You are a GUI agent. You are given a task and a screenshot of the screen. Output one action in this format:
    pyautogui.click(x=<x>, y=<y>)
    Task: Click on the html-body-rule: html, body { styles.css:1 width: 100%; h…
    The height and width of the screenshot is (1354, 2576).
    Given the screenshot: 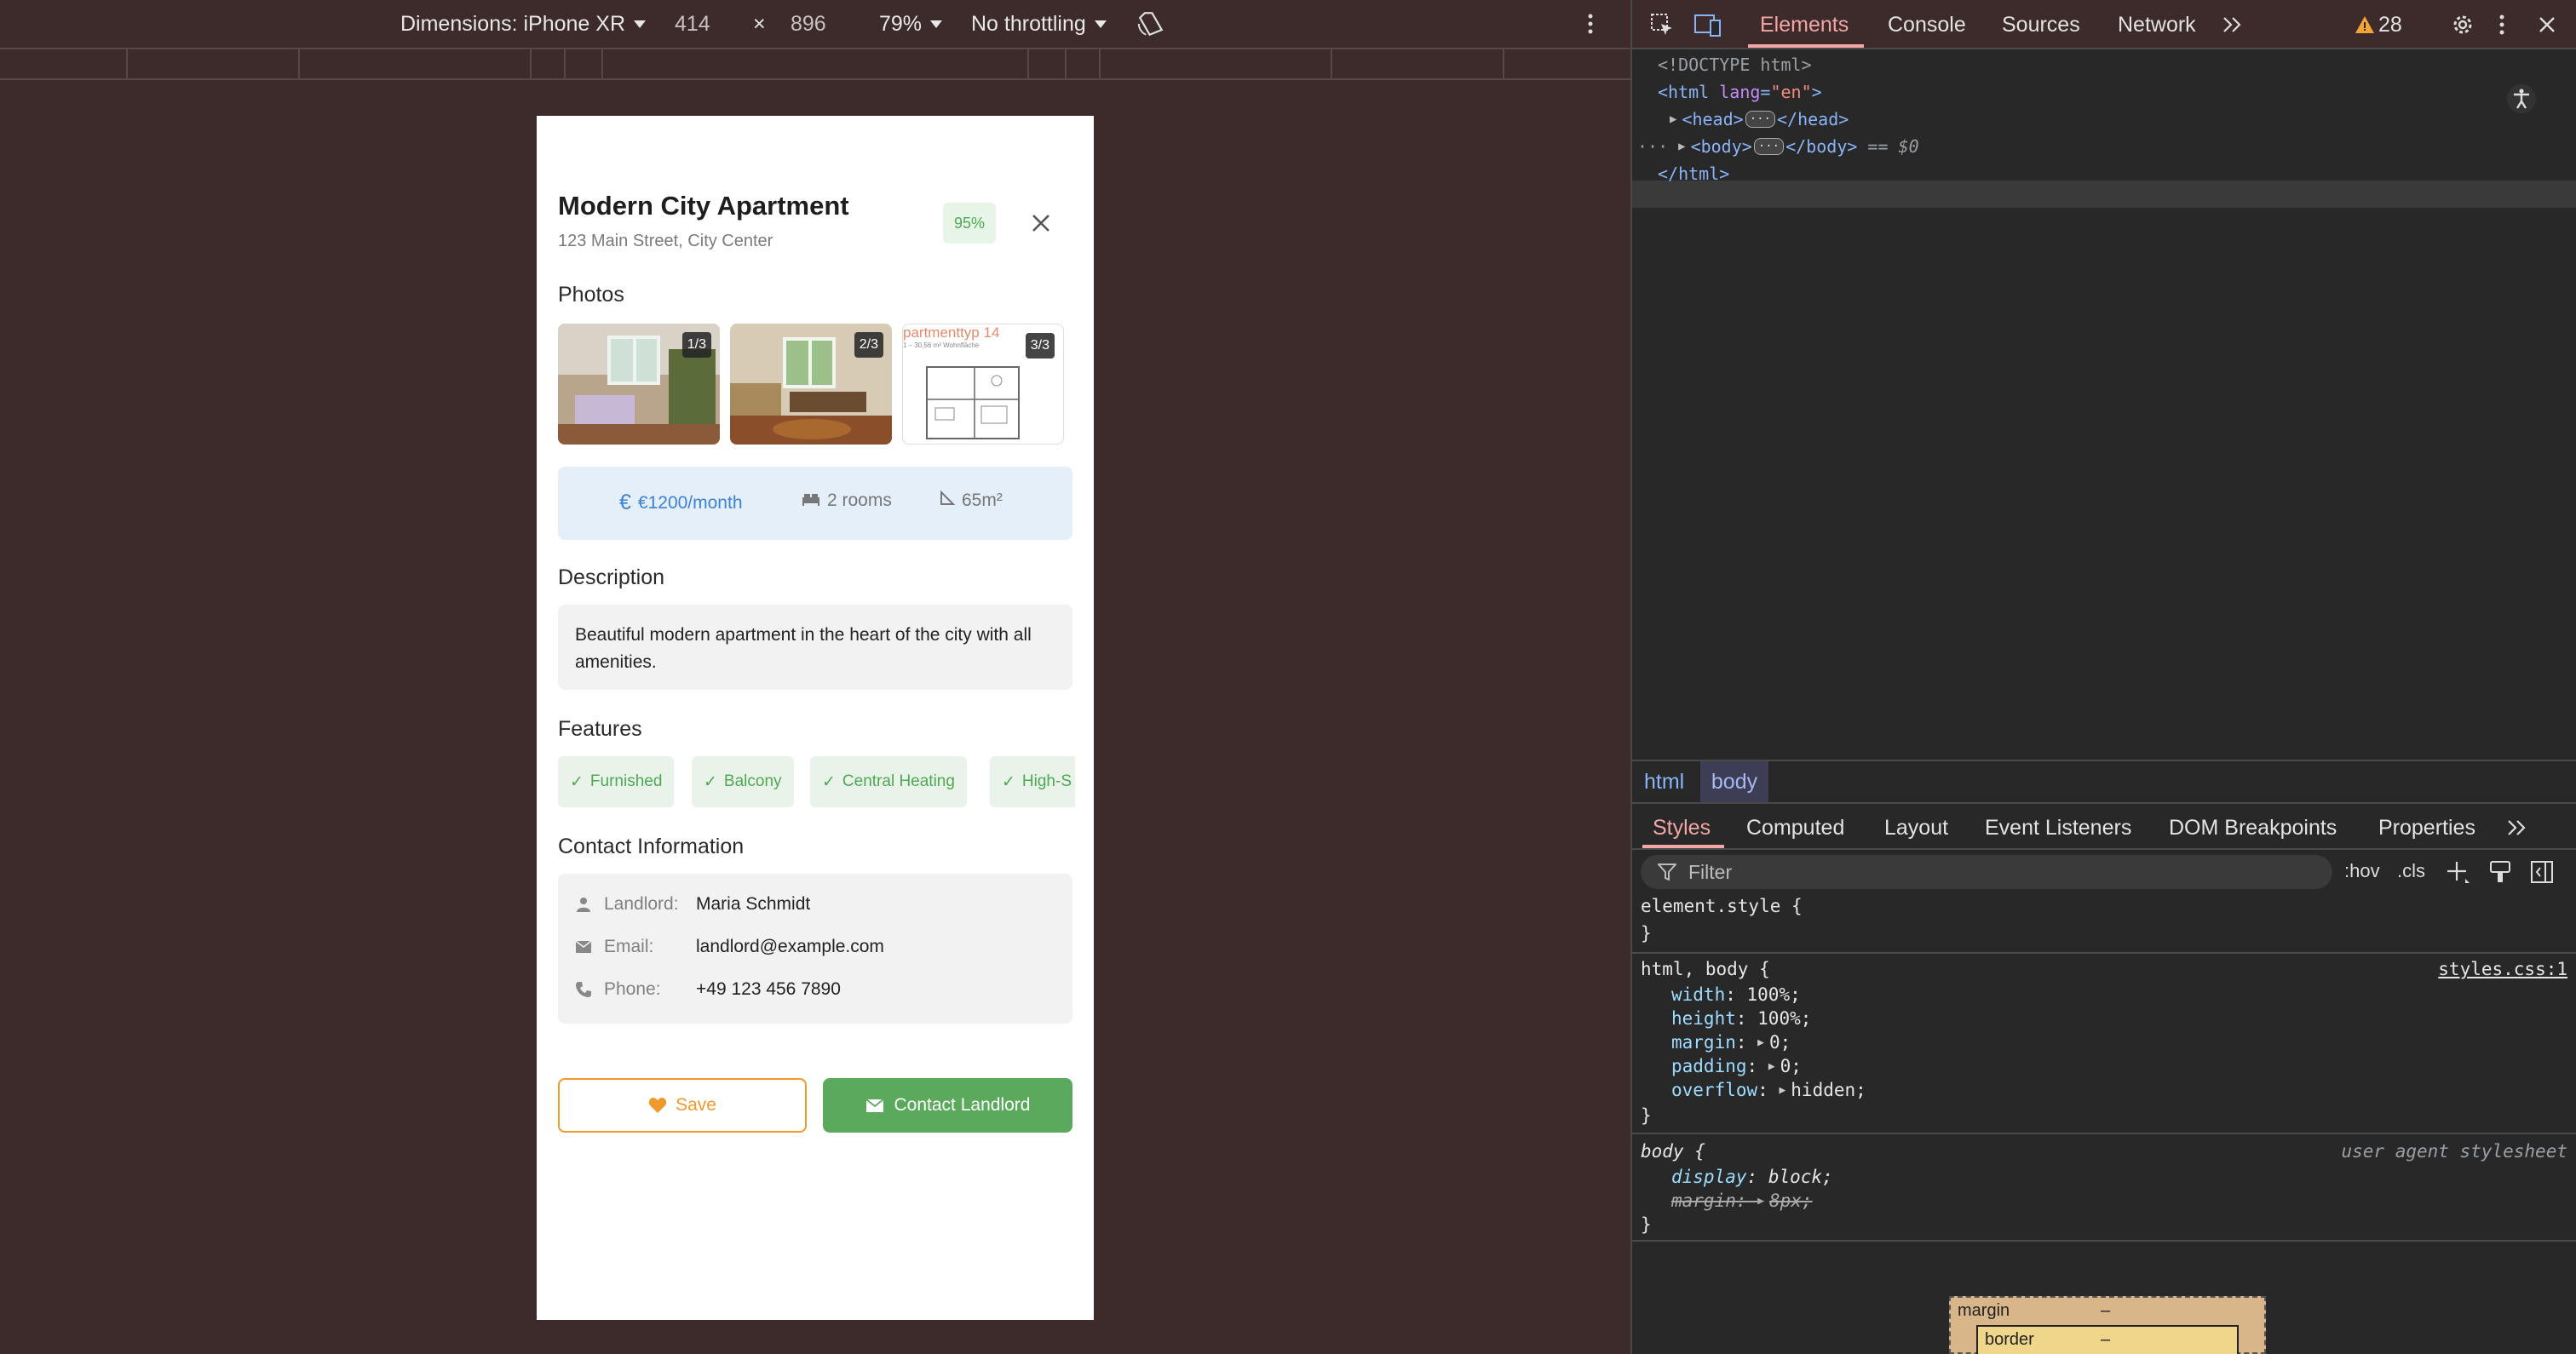 What is the action you would take?
    pyautogui.click(x=2104, y=1044)
    